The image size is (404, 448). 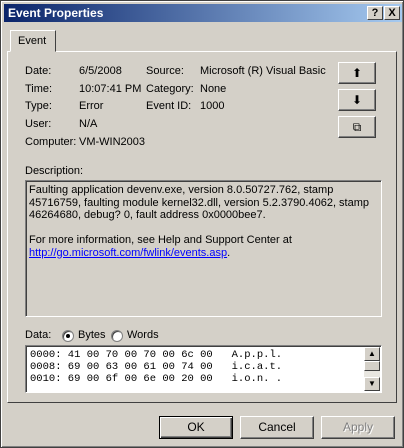 I want to click on category-value: None, so click(x=213, y=89).